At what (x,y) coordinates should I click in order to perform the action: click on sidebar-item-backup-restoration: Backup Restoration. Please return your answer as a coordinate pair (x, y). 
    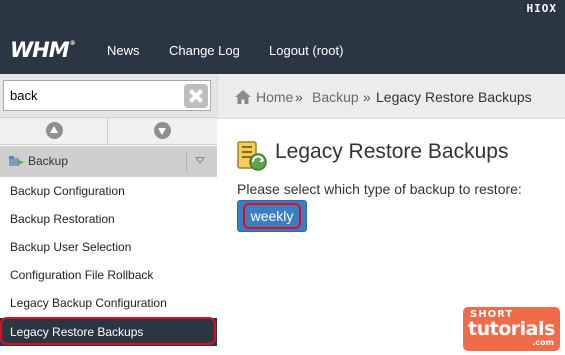
    Looking at the image, I should click on (108, 219).